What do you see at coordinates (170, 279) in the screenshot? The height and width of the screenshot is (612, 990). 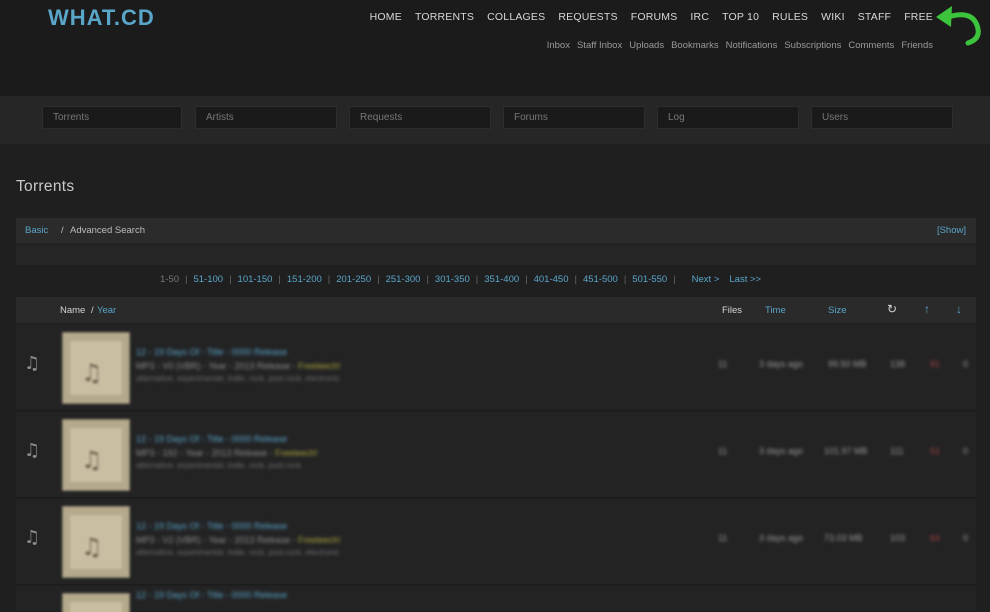 I see `pagination-current: 1-50` at bounding box center [170, 279].